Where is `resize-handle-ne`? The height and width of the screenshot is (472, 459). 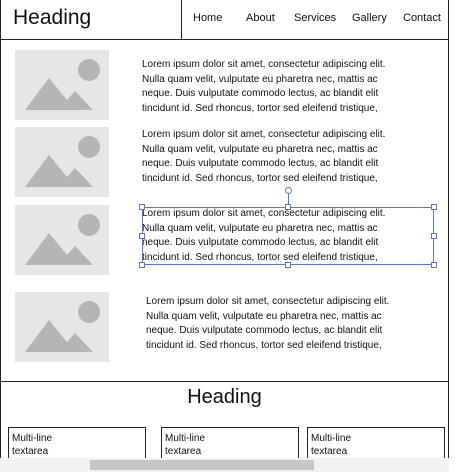
resize-handle-ne is located at coordinates (434, 207).